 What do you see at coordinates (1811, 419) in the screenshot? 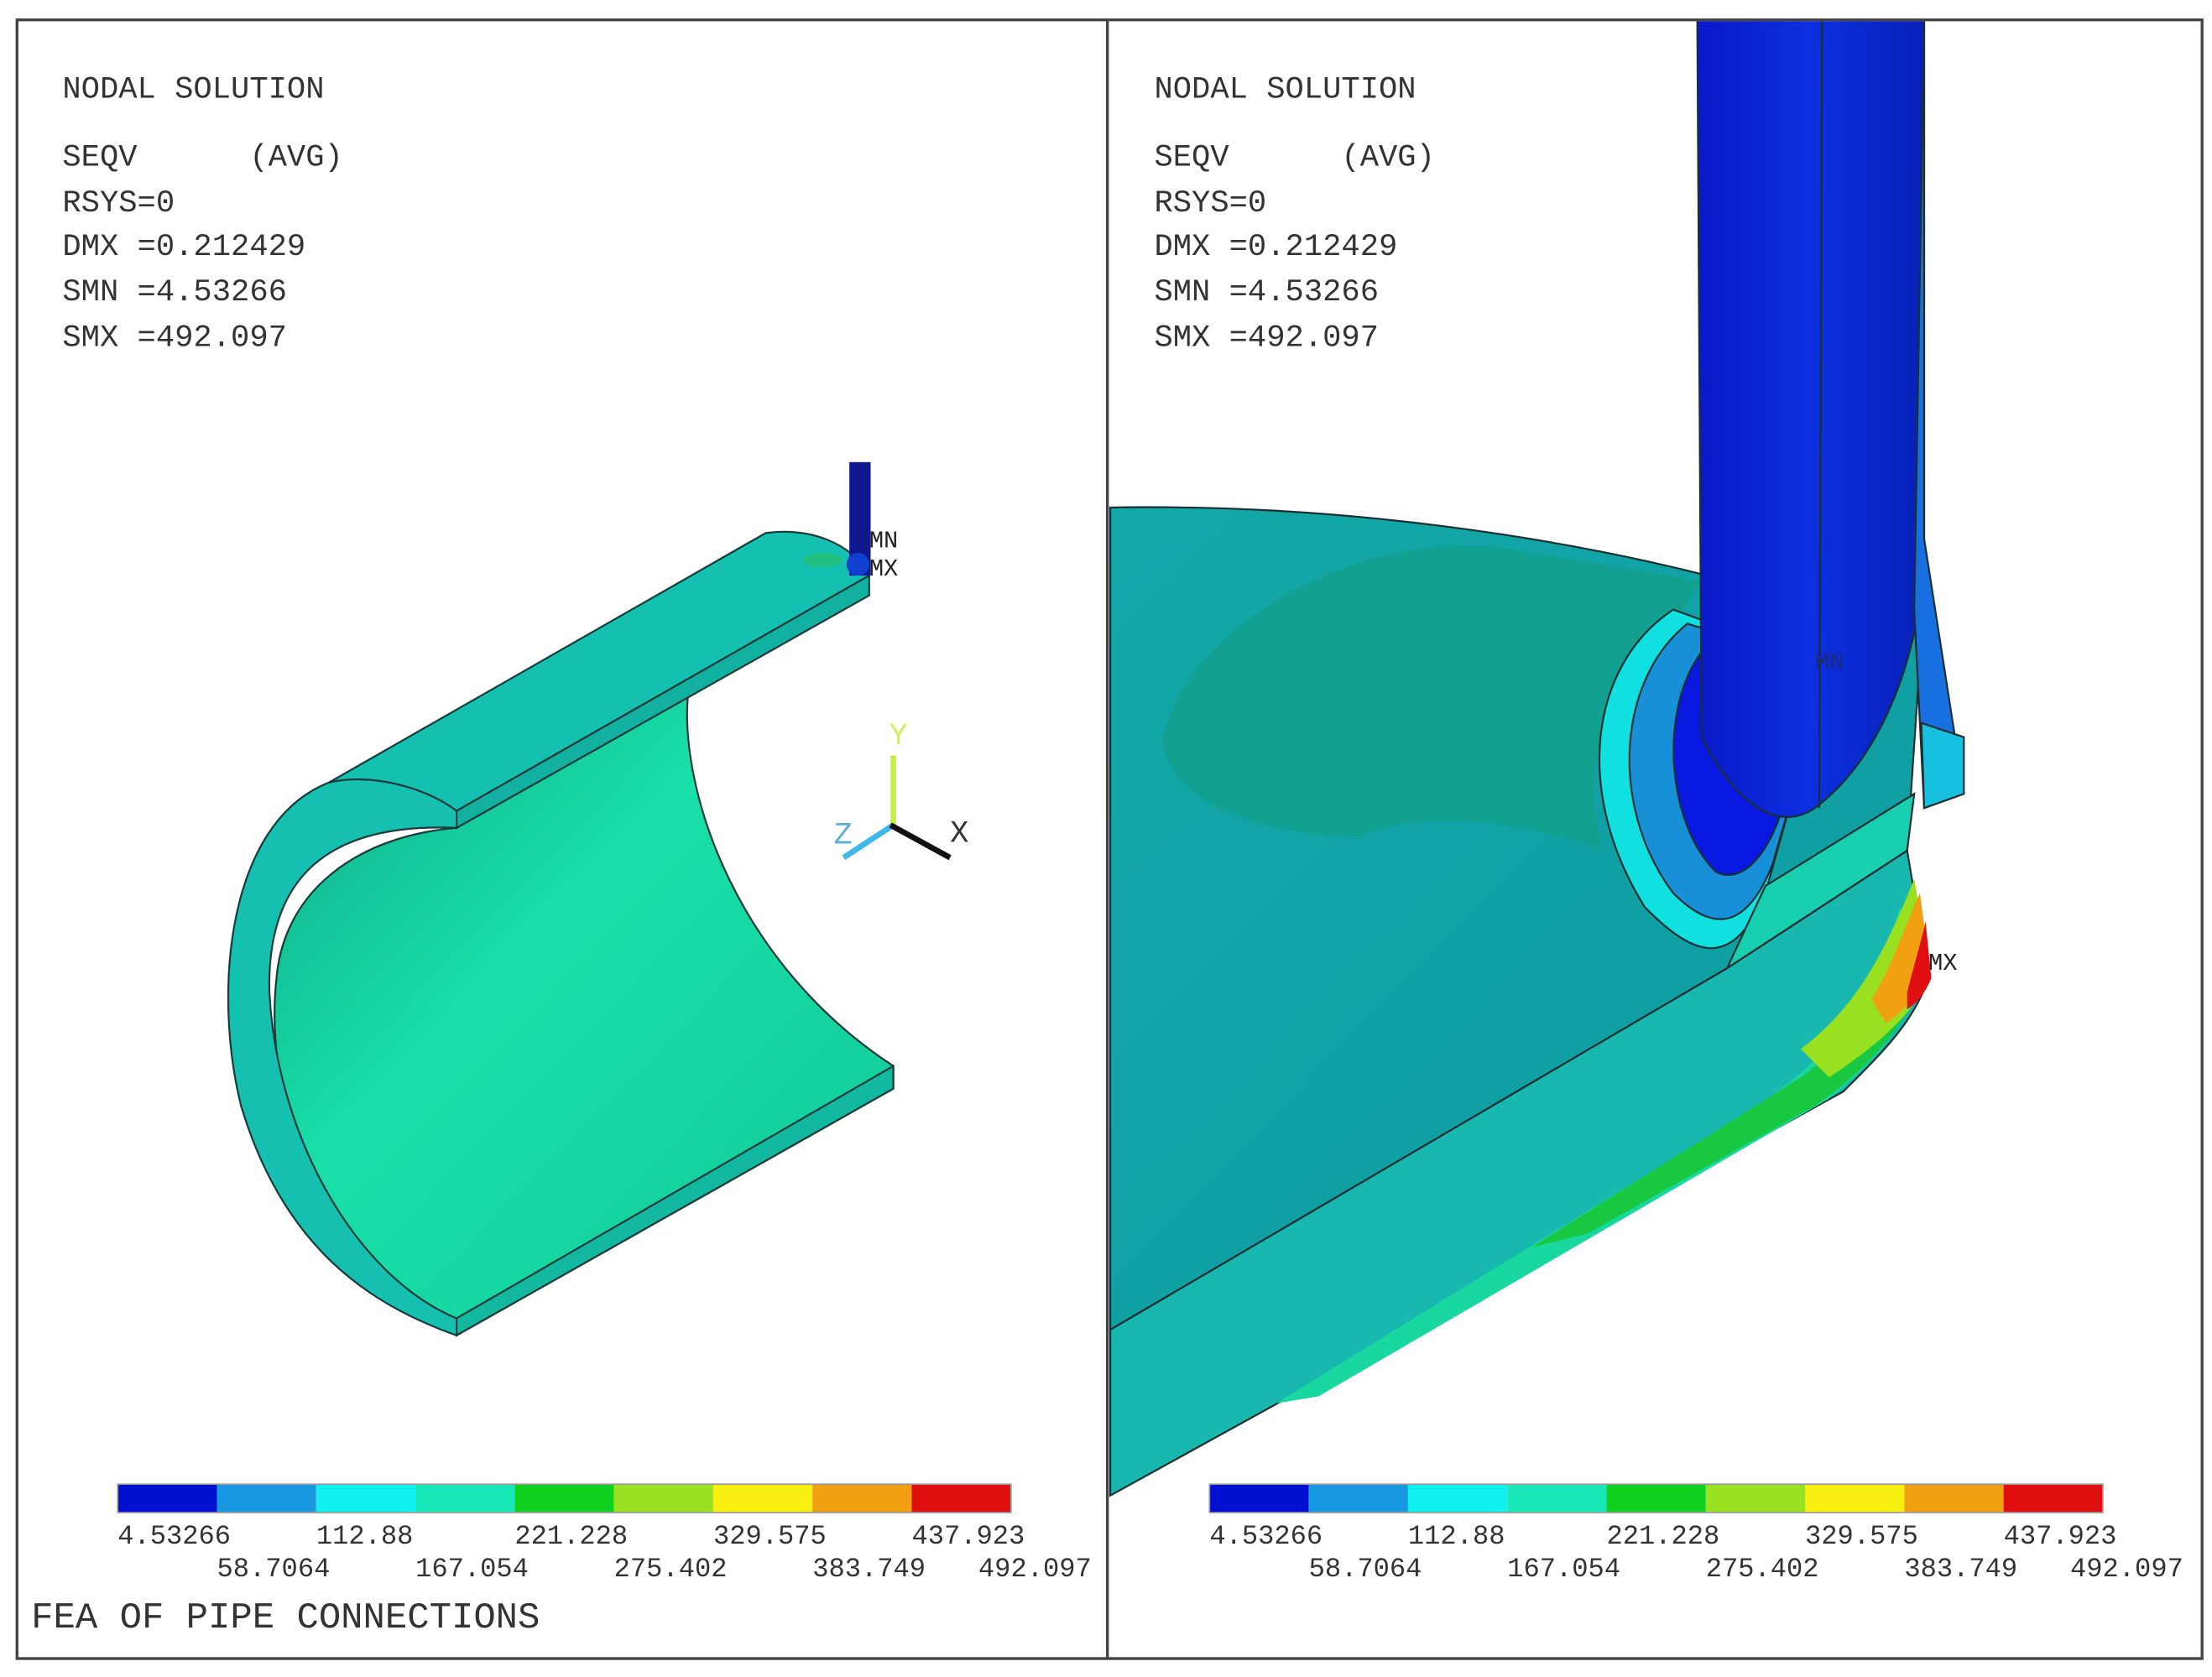
I see `pipe-body` at bounding box center [1811, 419].